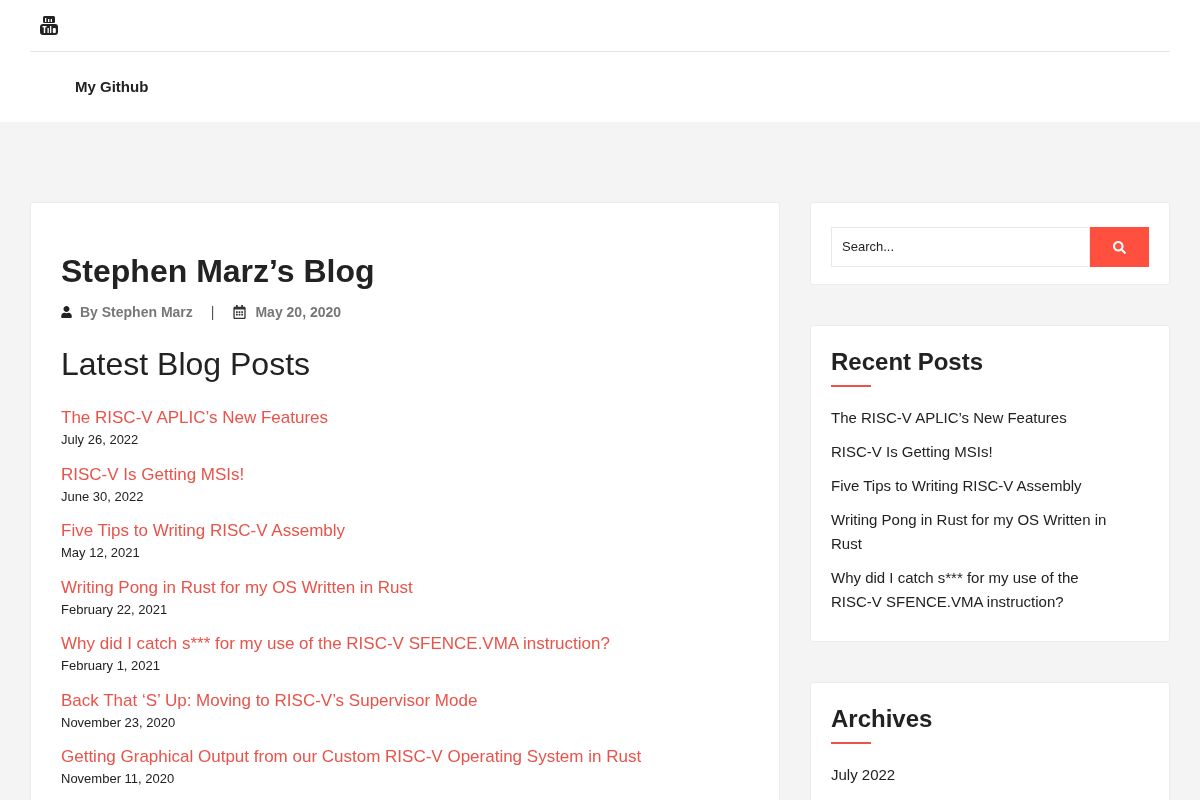 The height and width of the screenshot is (800, 1200). Describe the element at coordinates (298, 312) in the screenshot. I see `post-date-link: May 20, 2020` at that location.